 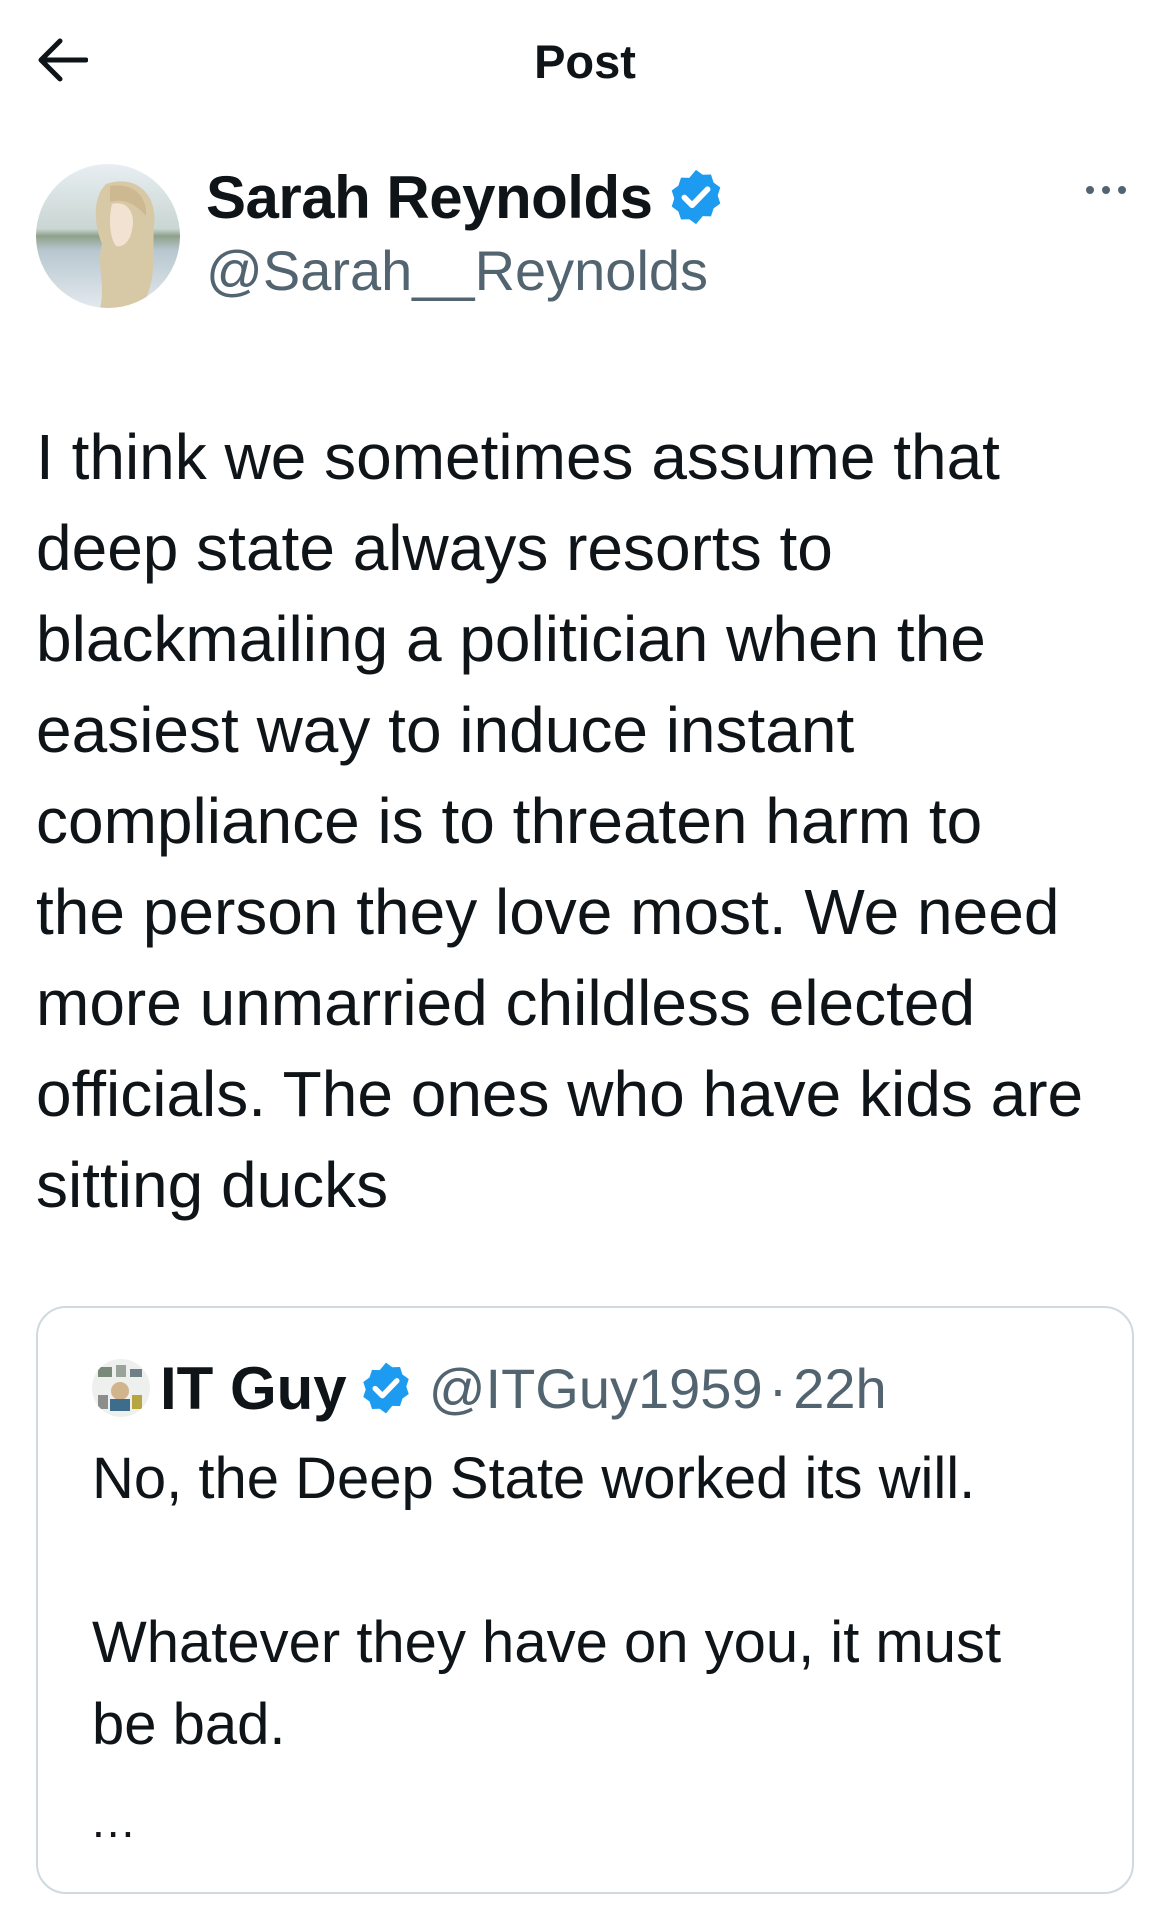 What do you see at coordinates (457, 270) in the screenshot?
I see `handle: @Sarah__Reynolds` at bounding box center [457, 270].